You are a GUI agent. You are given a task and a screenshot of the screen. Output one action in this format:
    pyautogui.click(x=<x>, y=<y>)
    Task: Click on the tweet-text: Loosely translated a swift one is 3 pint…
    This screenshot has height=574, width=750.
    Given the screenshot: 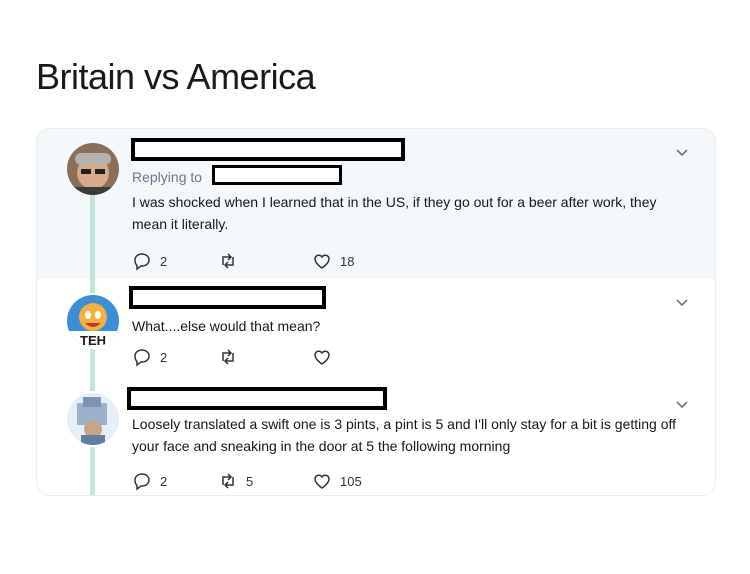 What is the action you would take?
    pyautogui.click(x=404, y=435)
    